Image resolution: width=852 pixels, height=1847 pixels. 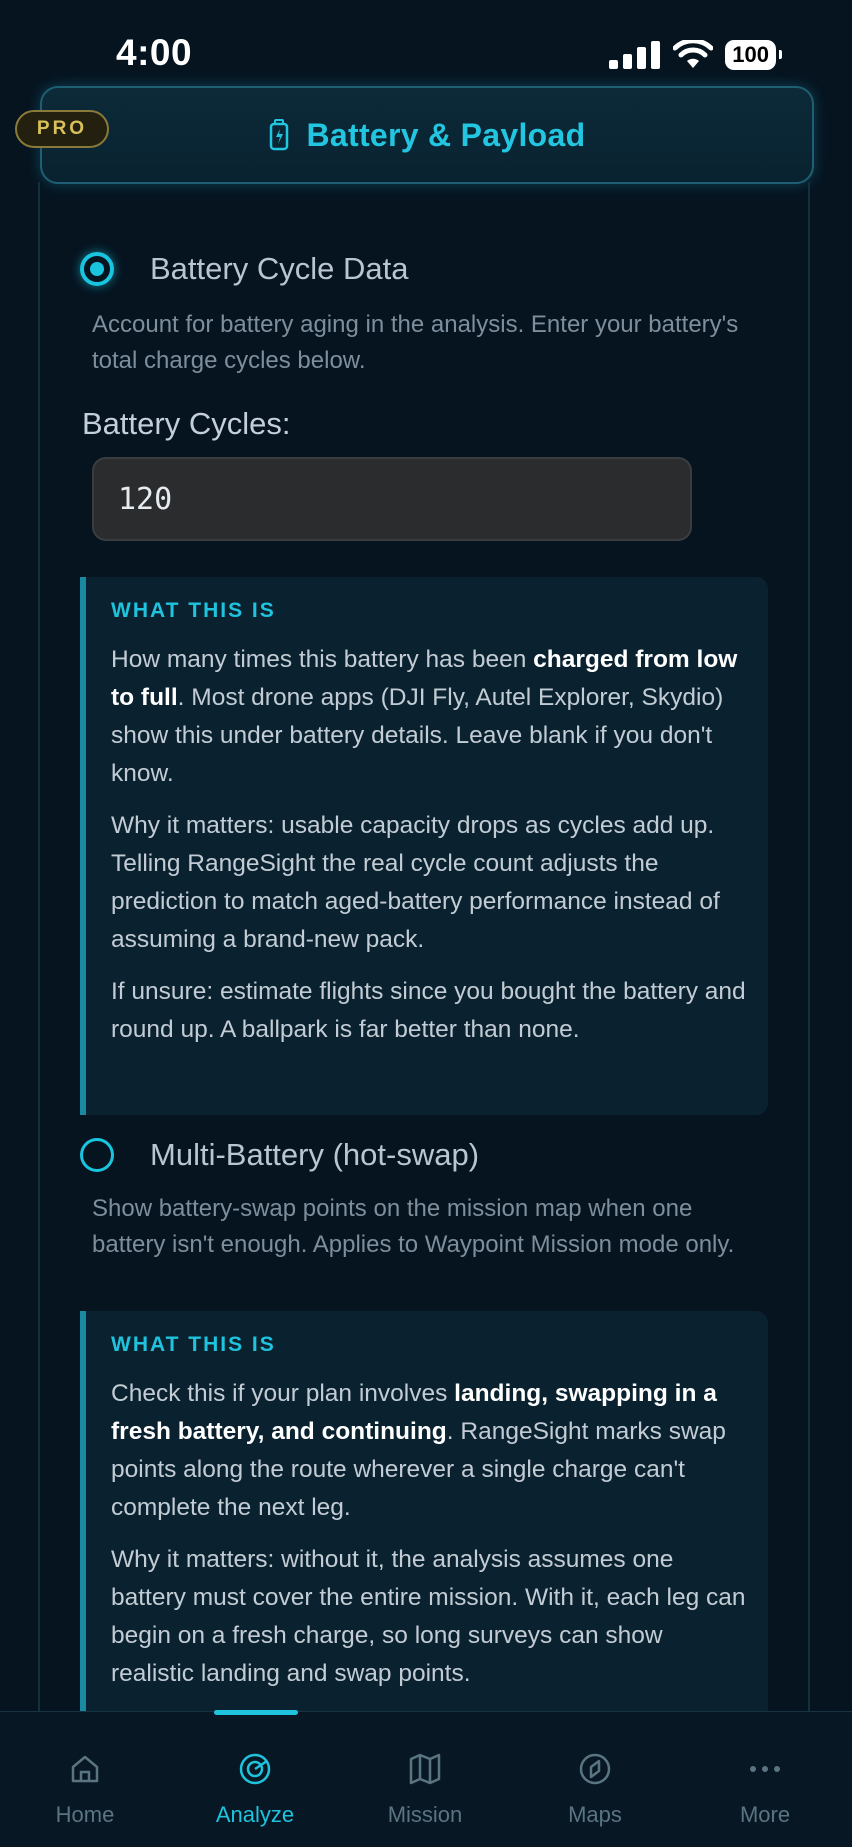 I want to click on battery-icon, so click(x=278, y=135).